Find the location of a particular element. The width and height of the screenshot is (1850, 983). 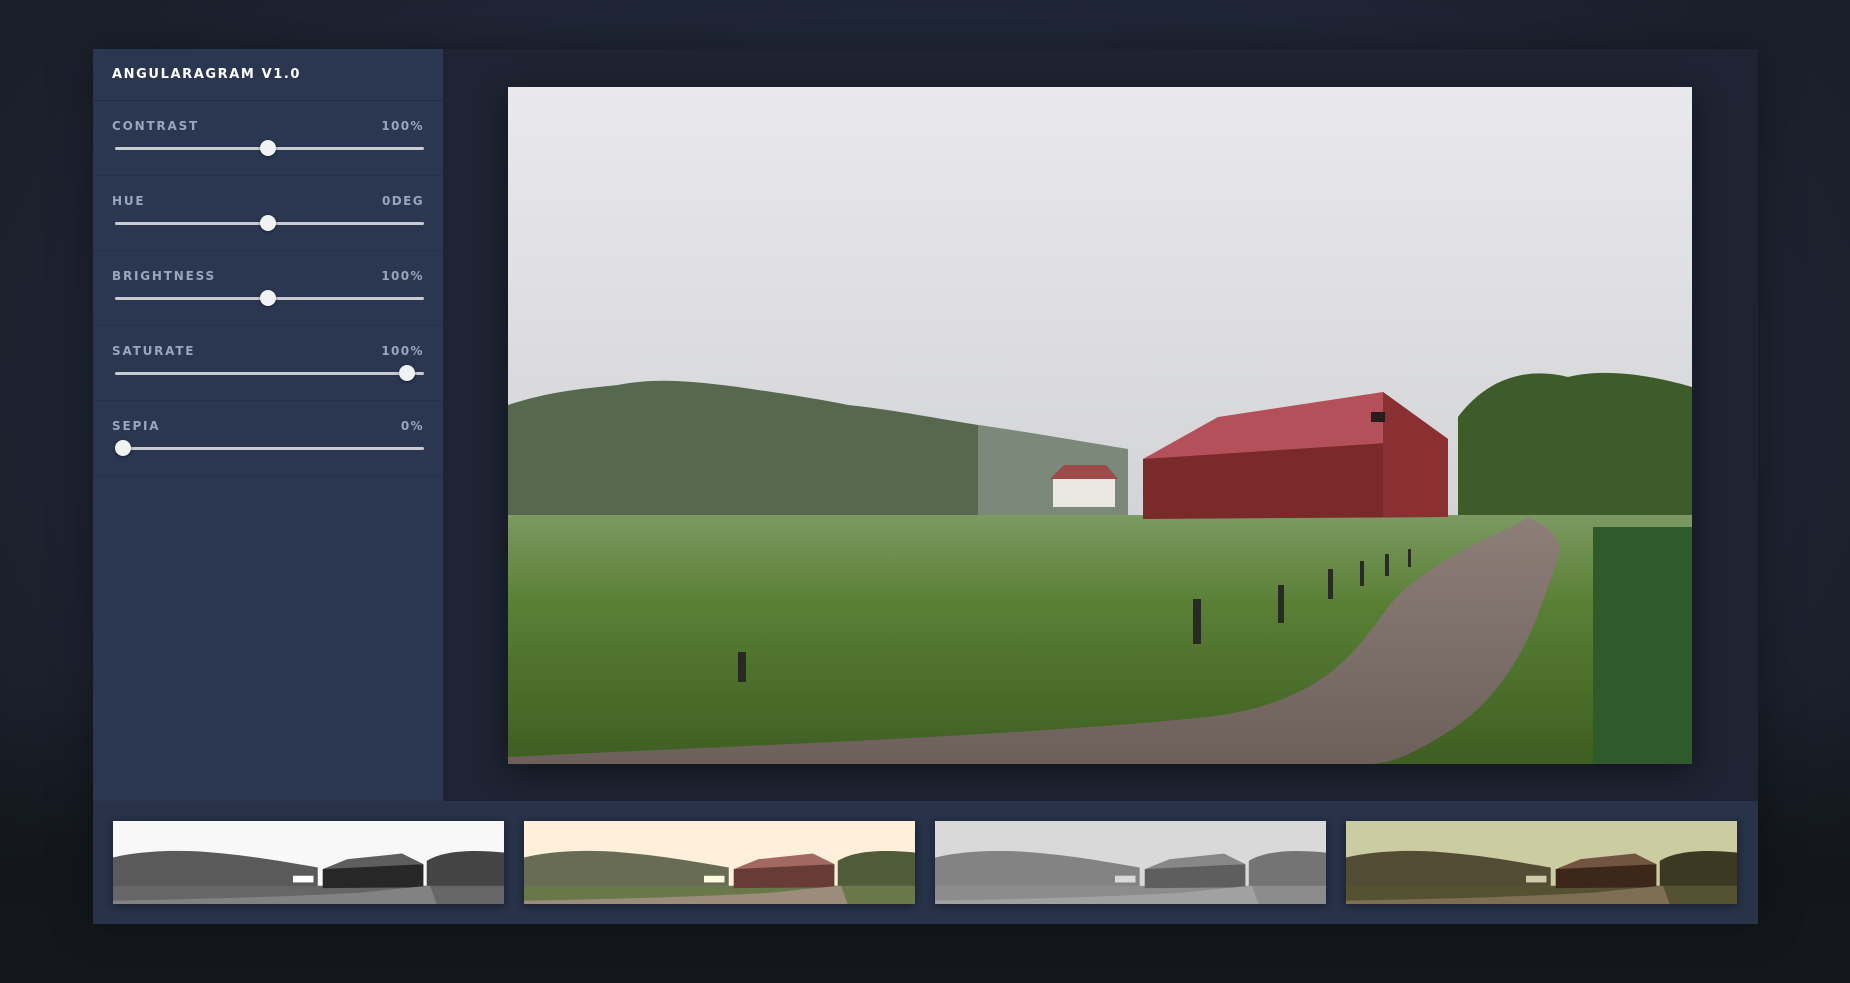

brightness-label: BRIGHTNESS is located at coordinates (164, 276).